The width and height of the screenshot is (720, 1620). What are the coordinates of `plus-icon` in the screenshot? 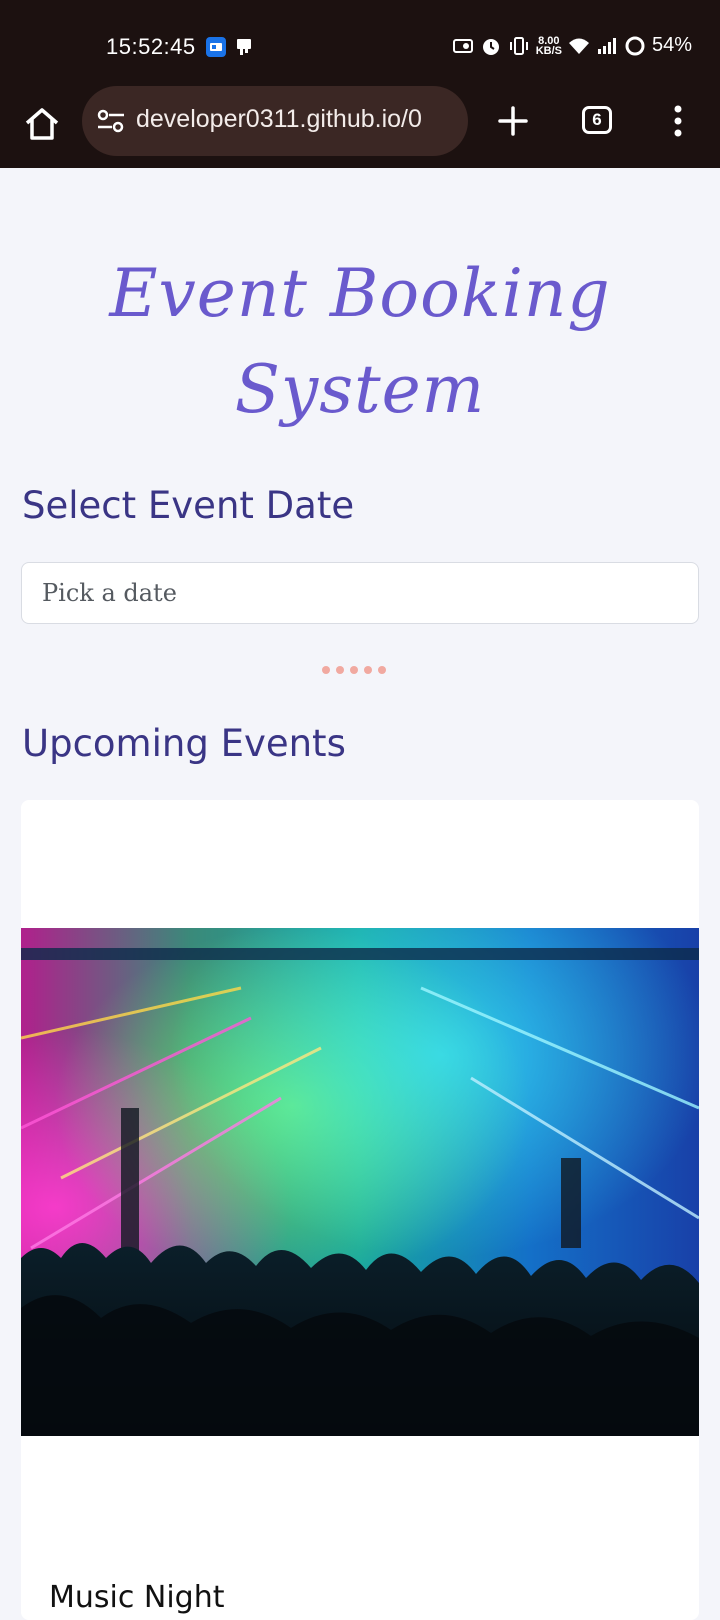 It's located at (513, 121).